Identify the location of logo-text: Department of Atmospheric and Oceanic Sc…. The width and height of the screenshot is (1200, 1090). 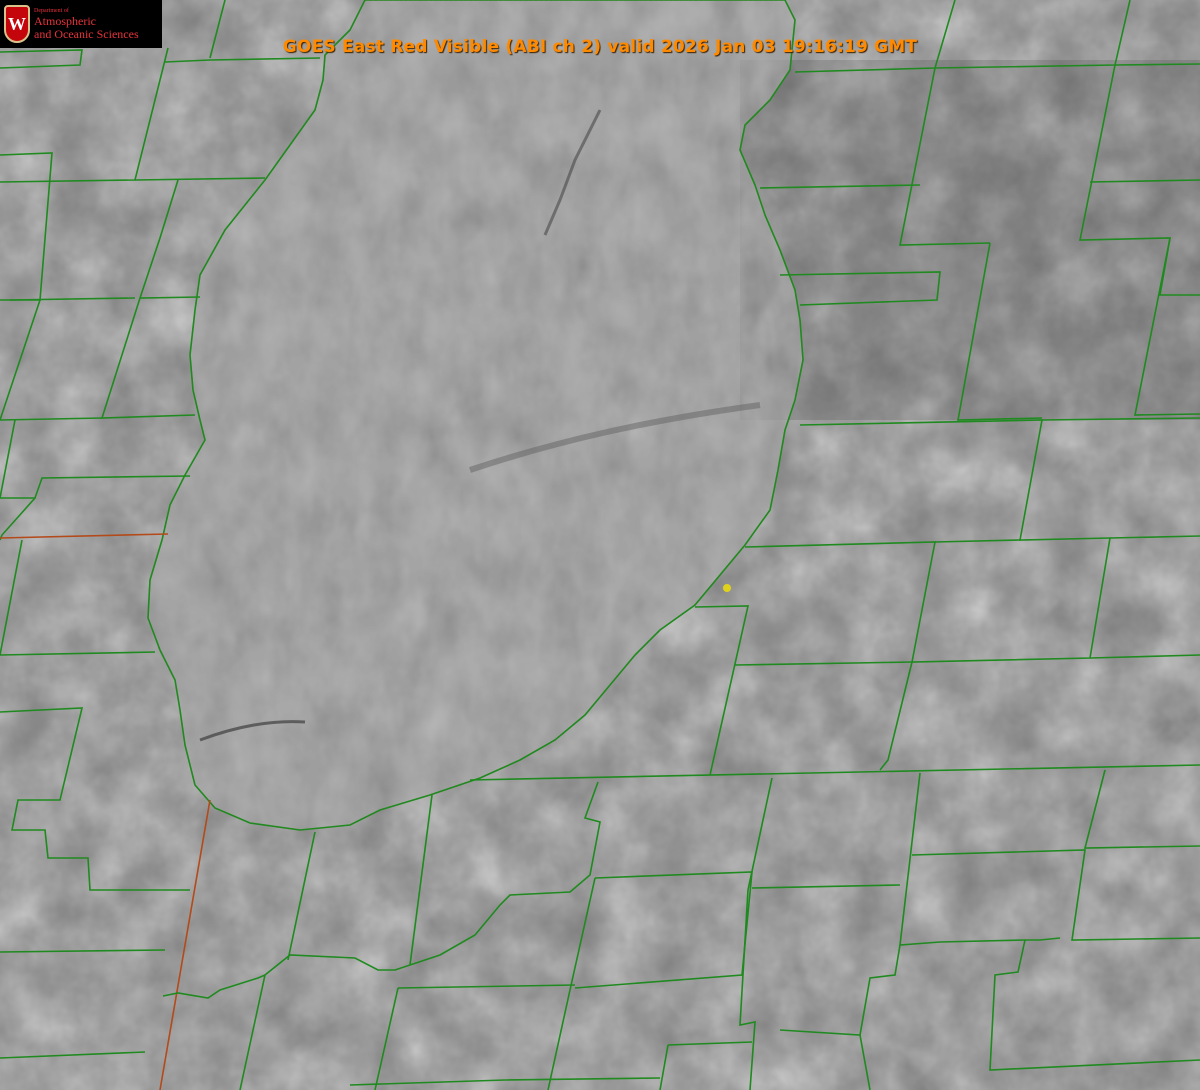
(86, 24).